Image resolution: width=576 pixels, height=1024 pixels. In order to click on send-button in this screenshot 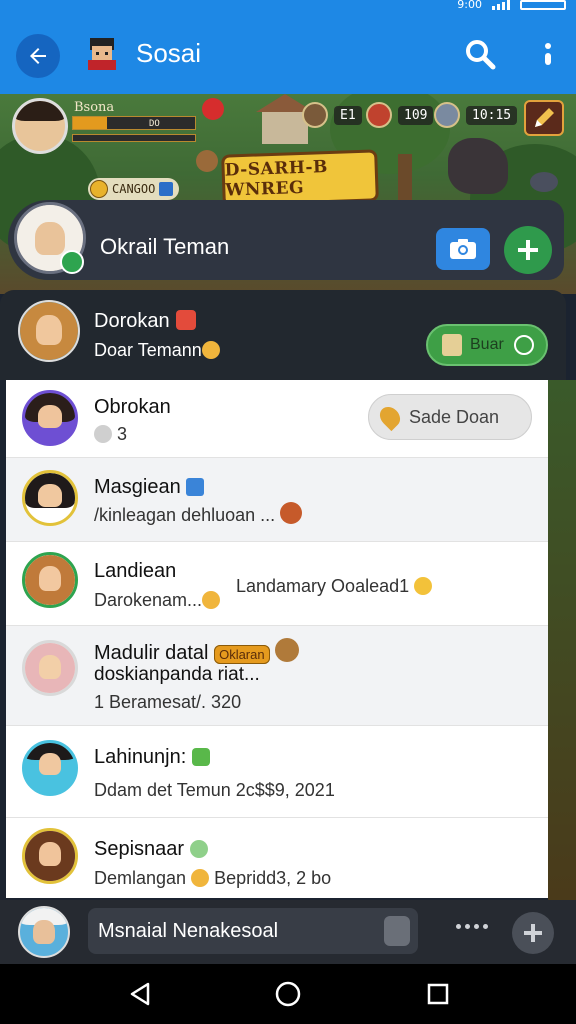, I will do `click(533, 933)`.